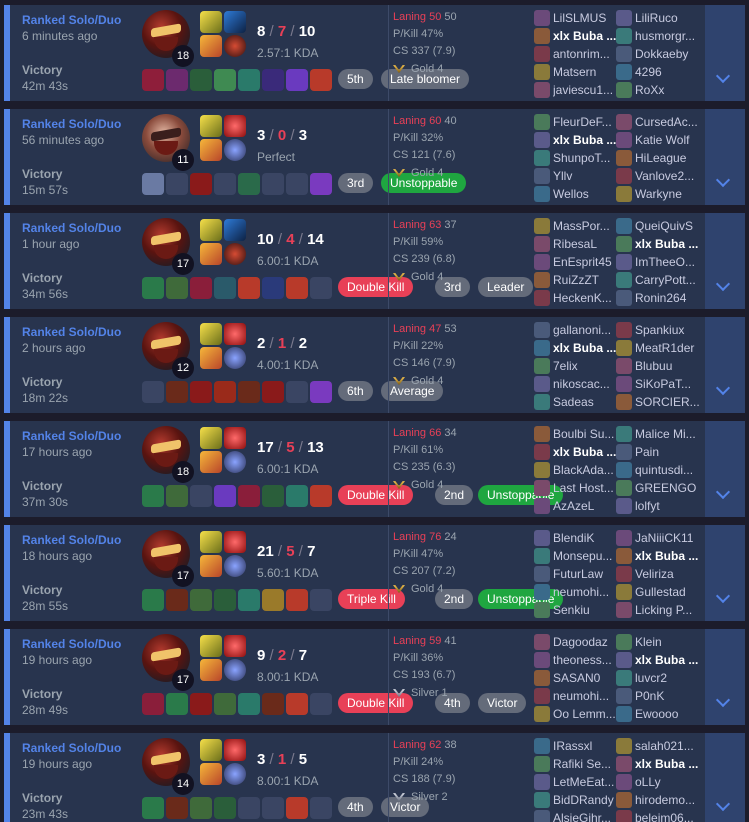 Image resolution: width=749 pixels, height=822 pixels. What do you see at coordinates (578, 18) in the screenshot?
I see `participant: LilSLMUS` at bounding box center [578, 18].